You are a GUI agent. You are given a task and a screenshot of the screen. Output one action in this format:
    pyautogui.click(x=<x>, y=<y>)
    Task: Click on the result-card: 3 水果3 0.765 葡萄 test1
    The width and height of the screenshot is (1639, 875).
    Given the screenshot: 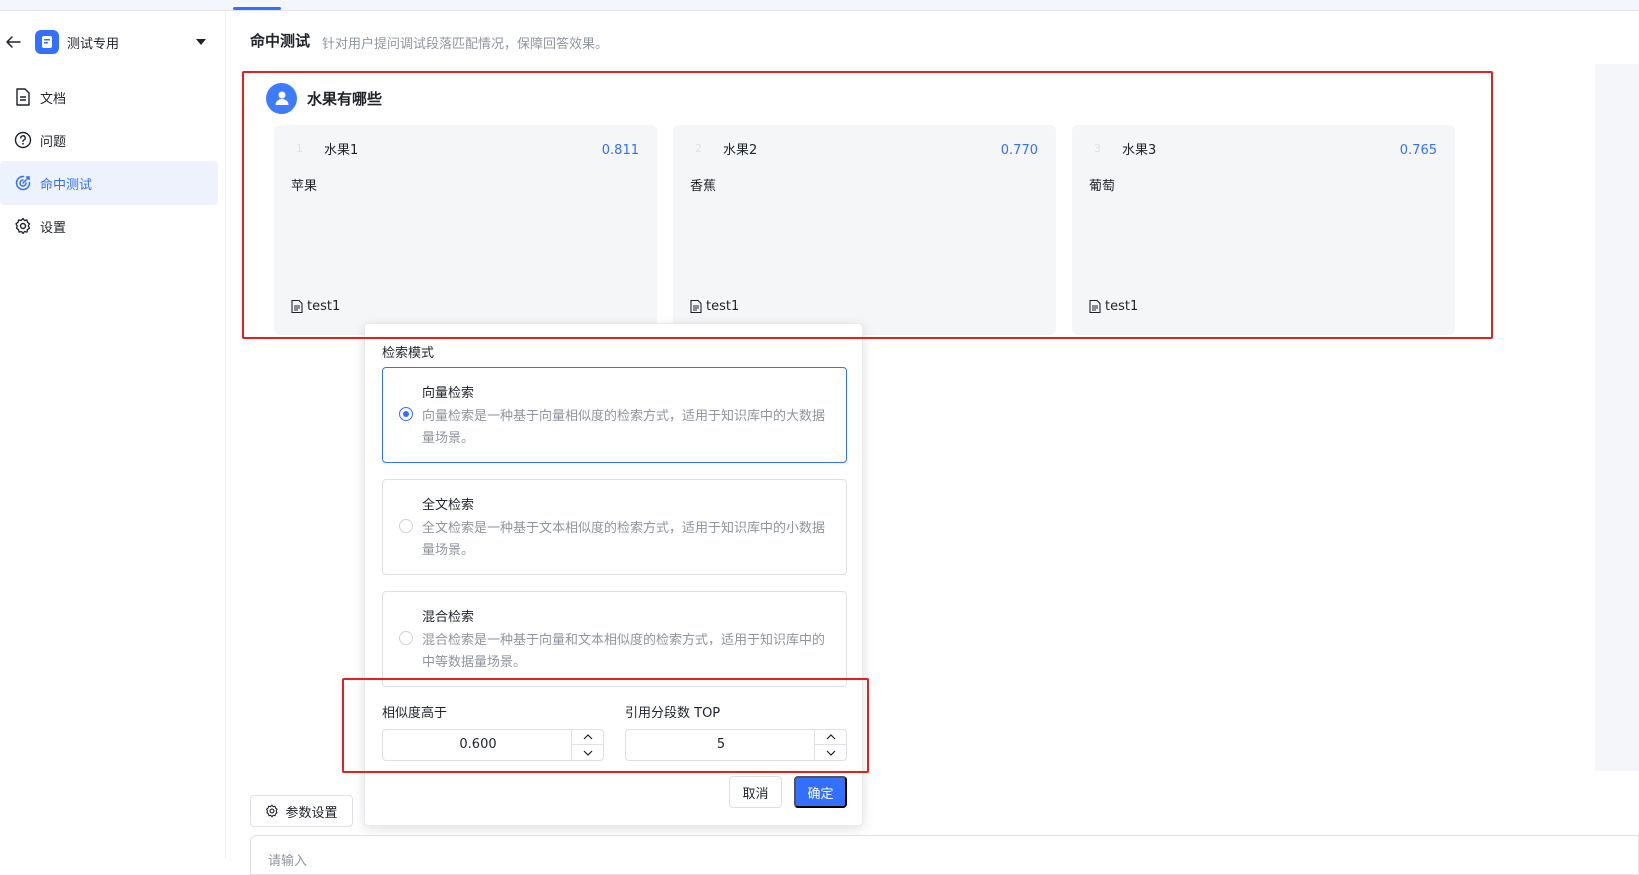 What is the action you would take?
    pyautogui.click(x=1263, y=230)
    